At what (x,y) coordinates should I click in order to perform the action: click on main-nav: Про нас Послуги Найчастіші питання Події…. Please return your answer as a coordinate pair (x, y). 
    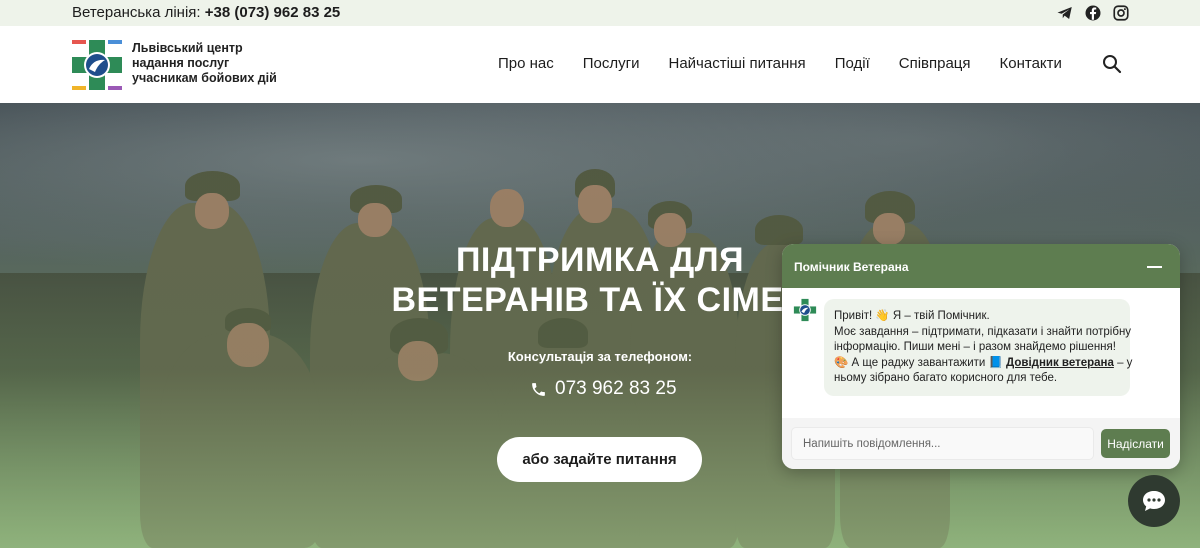
    Looking at the image, I should click on (780, 63).